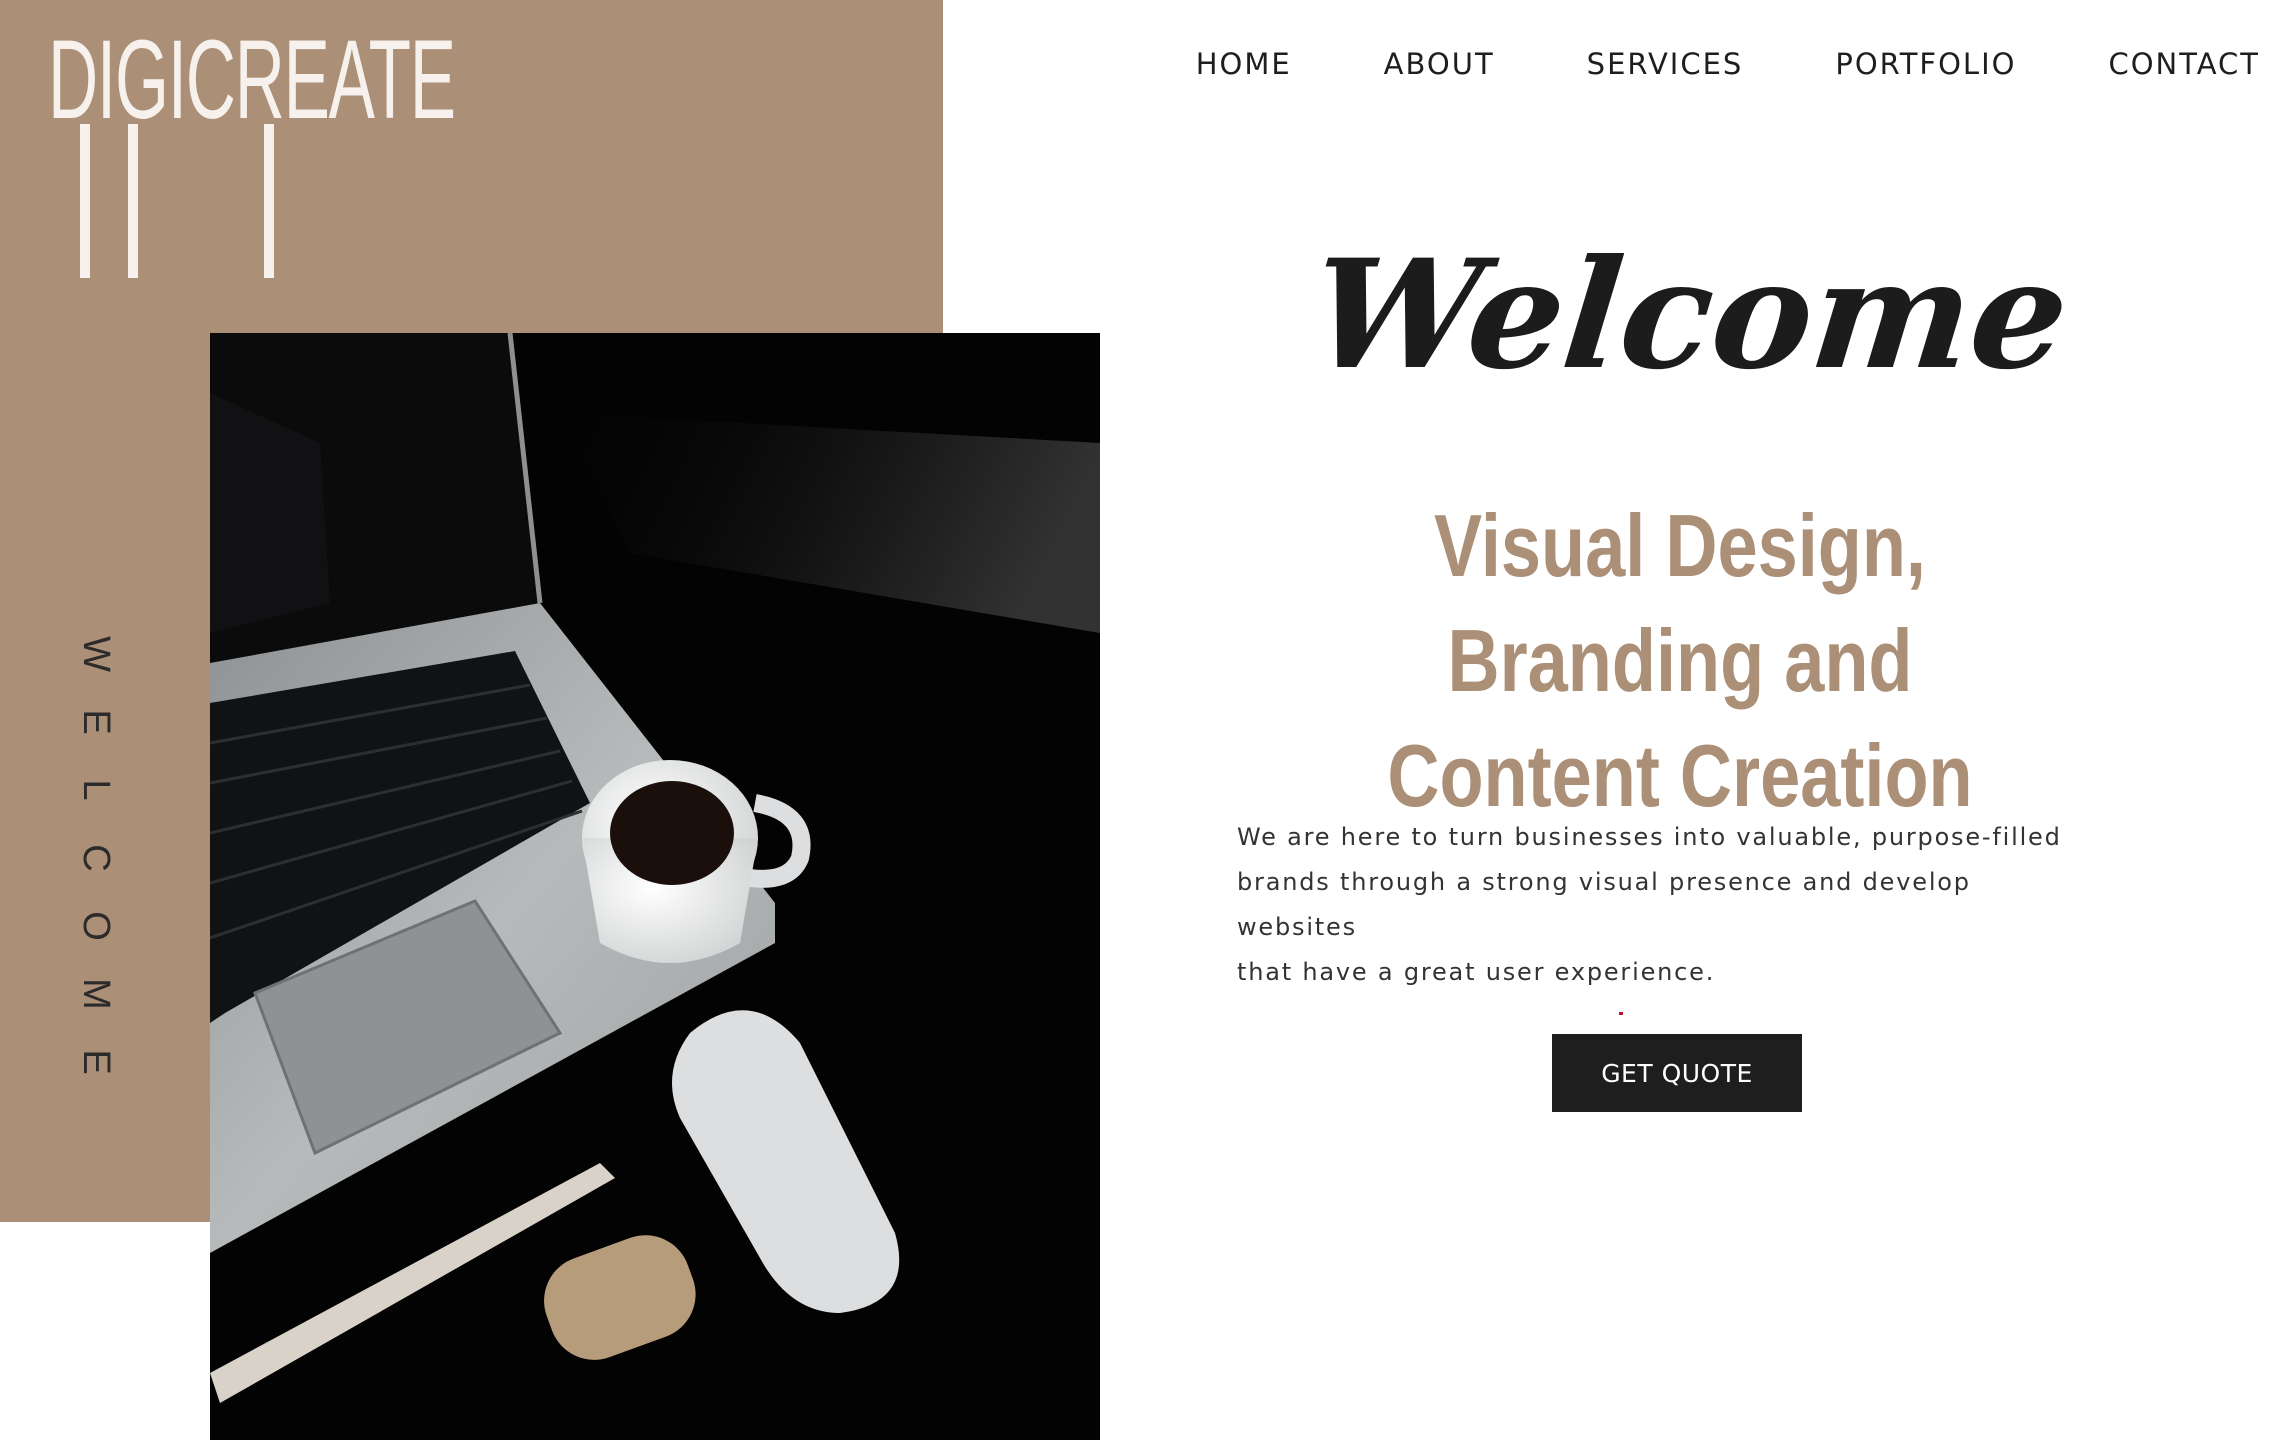 The image size is (2287, 1440). What do you see at coordinates (1925, 64) in the screenshot?
I see `nav-portfolio: PORTFOLIO` at bounding box center [1925, 64].